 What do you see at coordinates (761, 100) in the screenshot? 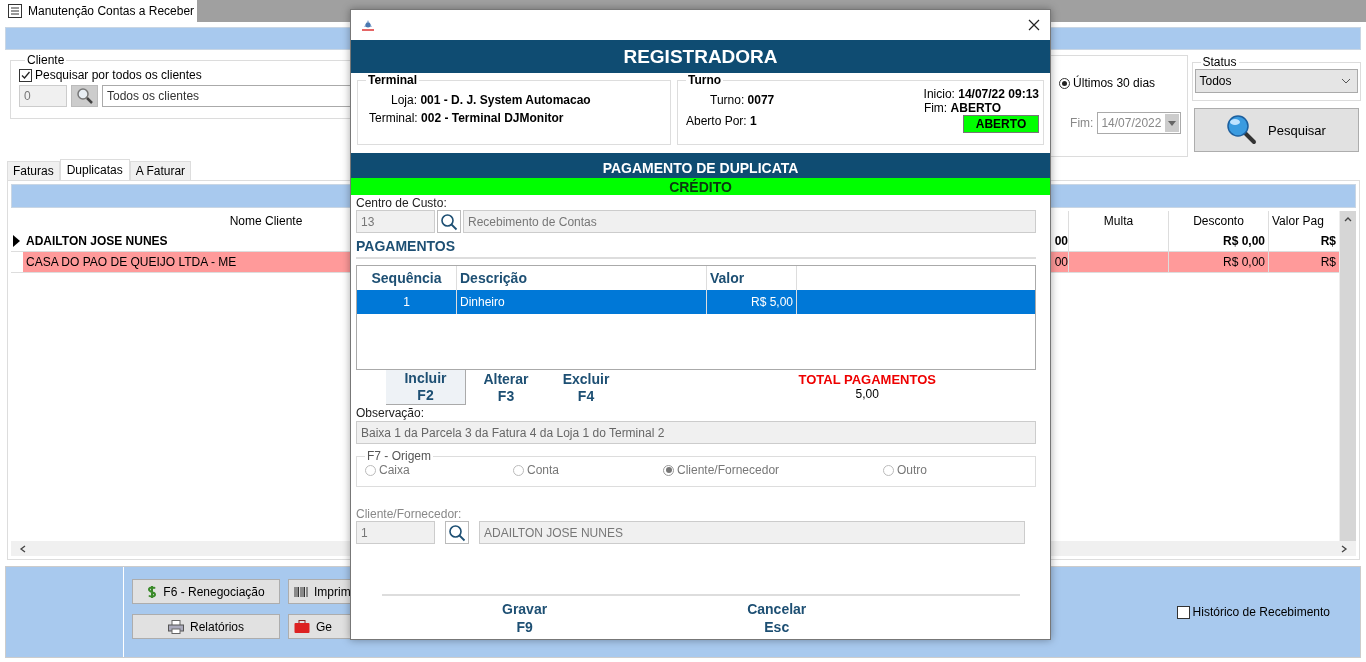
I see `field-value: 0077` at bounding box center [761, 100].